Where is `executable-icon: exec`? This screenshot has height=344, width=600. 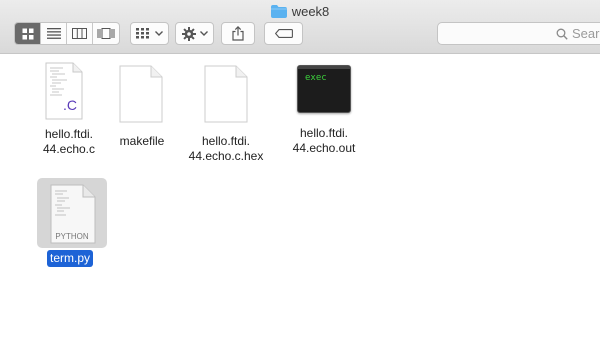 executable-icon: exec is located at coordinates (324, 89).